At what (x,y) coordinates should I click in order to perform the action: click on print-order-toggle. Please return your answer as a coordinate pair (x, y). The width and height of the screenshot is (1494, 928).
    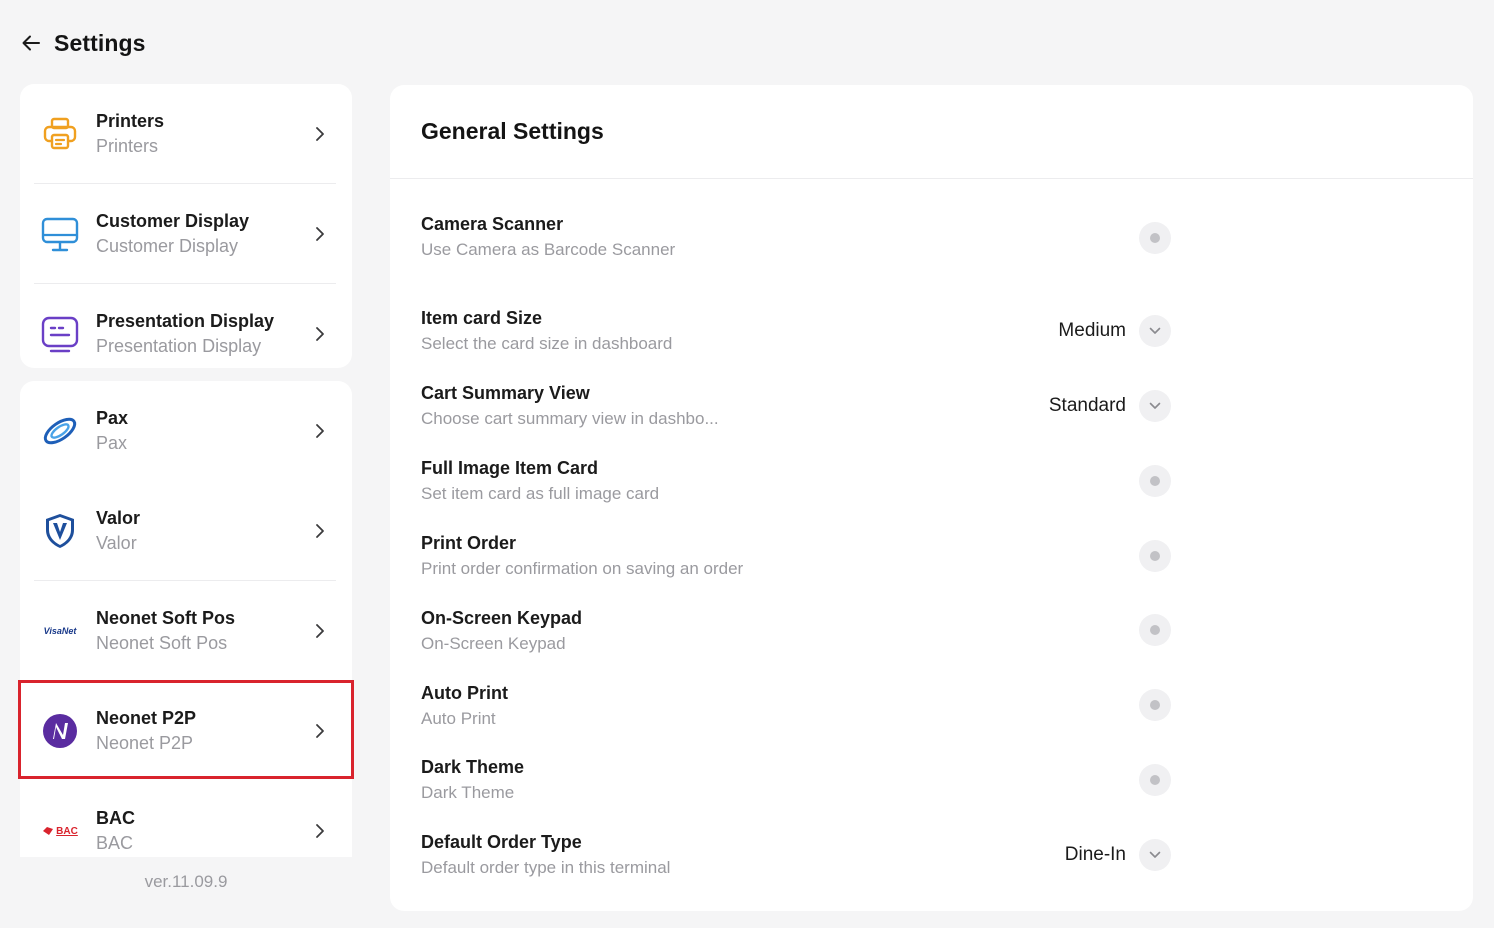
    Looking at the image, I should click on (1155, 556).